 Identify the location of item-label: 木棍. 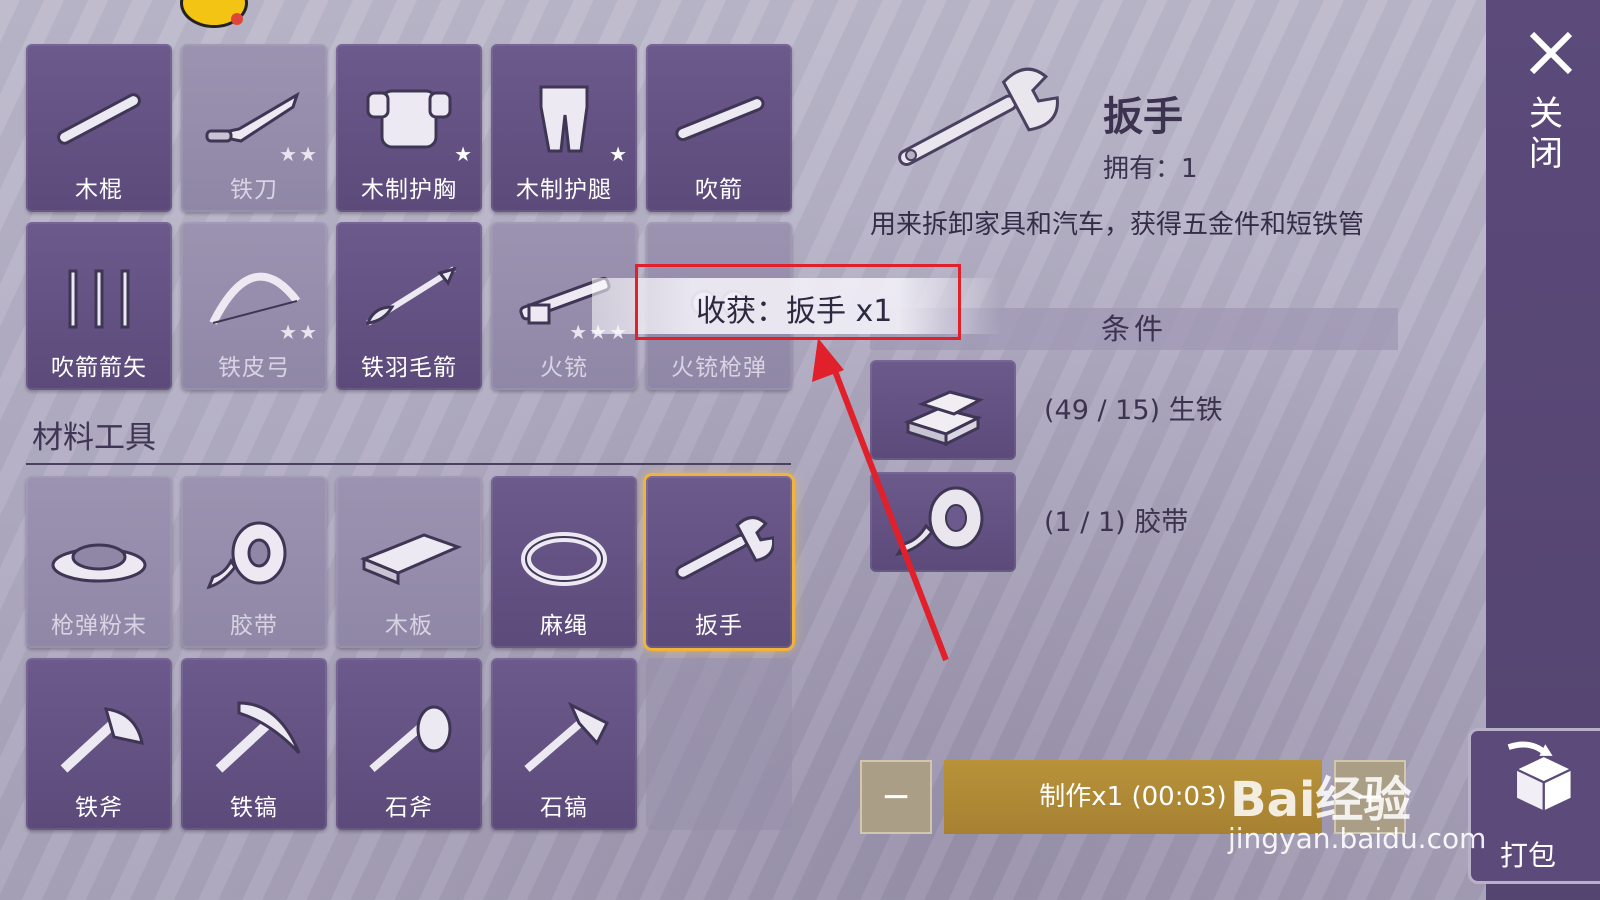
(99, 190).